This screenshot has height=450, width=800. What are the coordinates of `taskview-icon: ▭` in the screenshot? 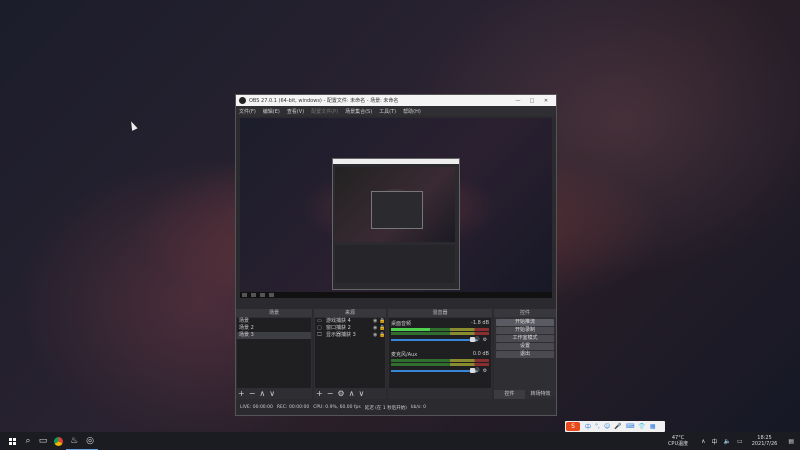 It's located at (43, 441).